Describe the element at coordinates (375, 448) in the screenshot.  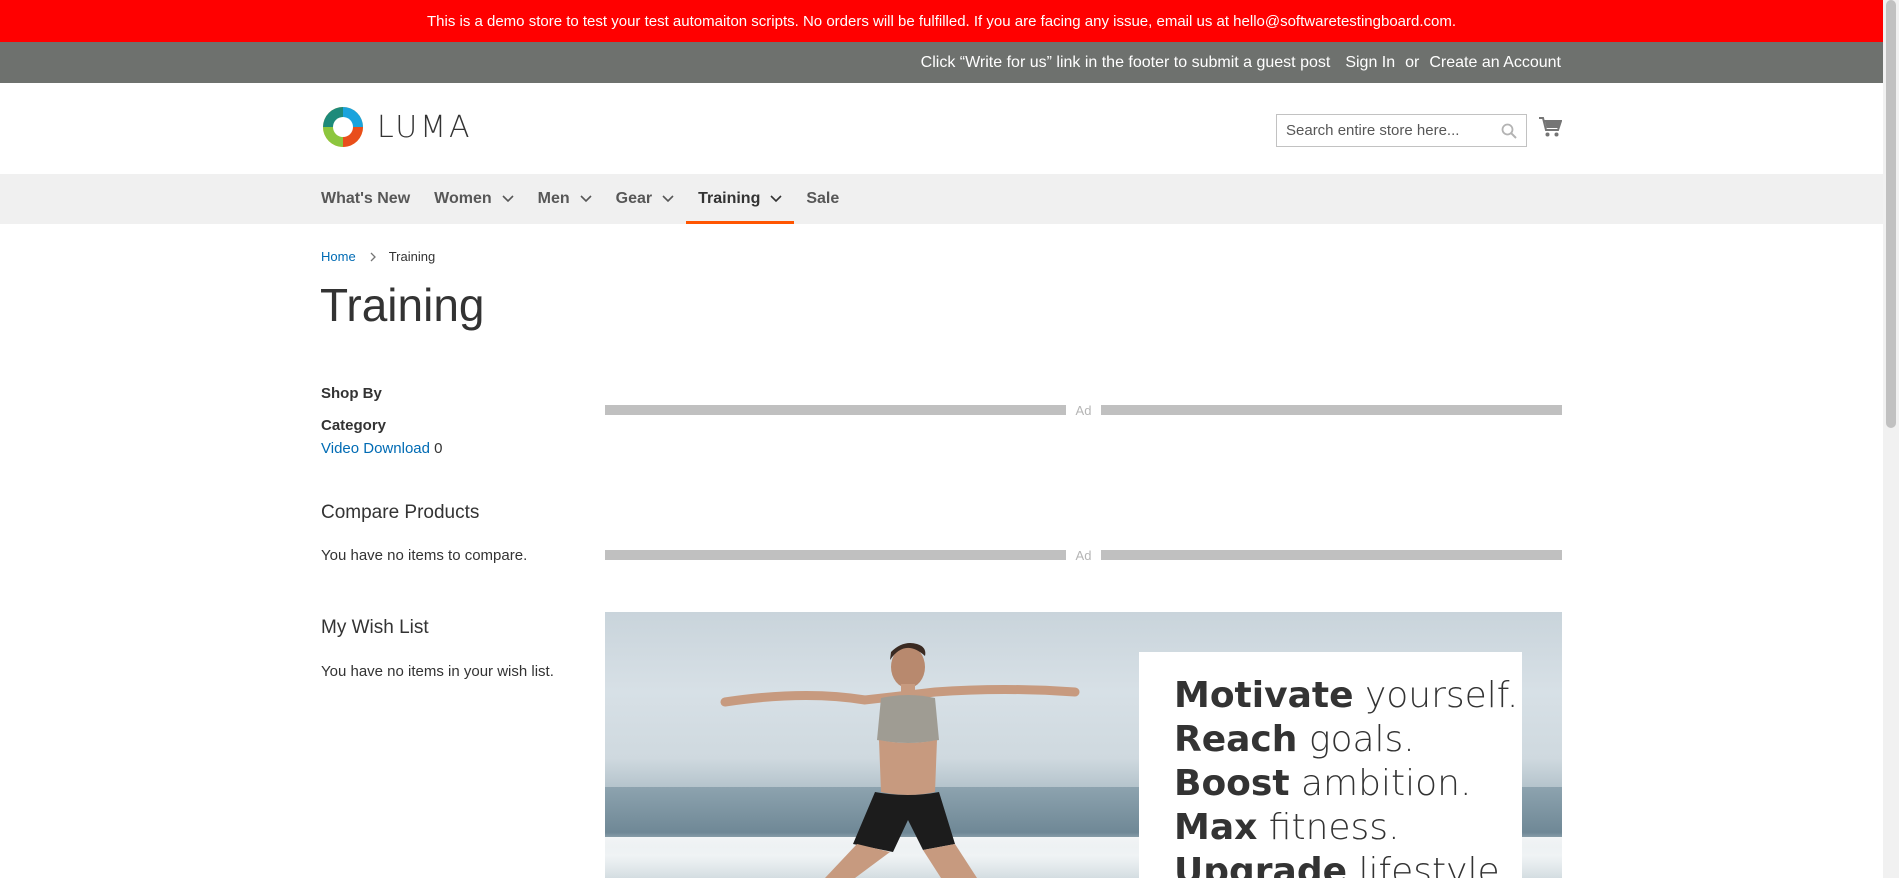
I see `category-video-download-link: Video Download` at that location.